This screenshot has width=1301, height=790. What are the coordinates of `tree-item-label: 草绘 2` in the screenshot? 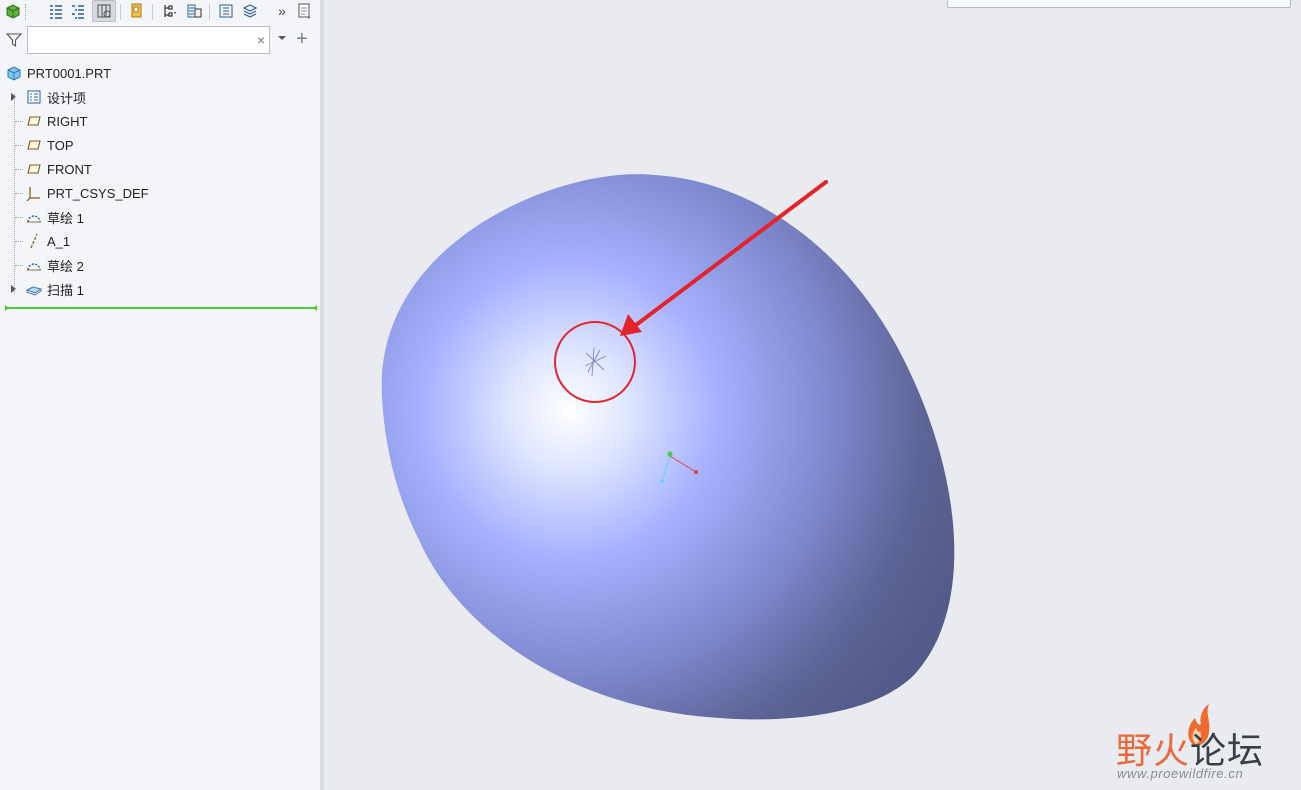 It's located at (65, 266).